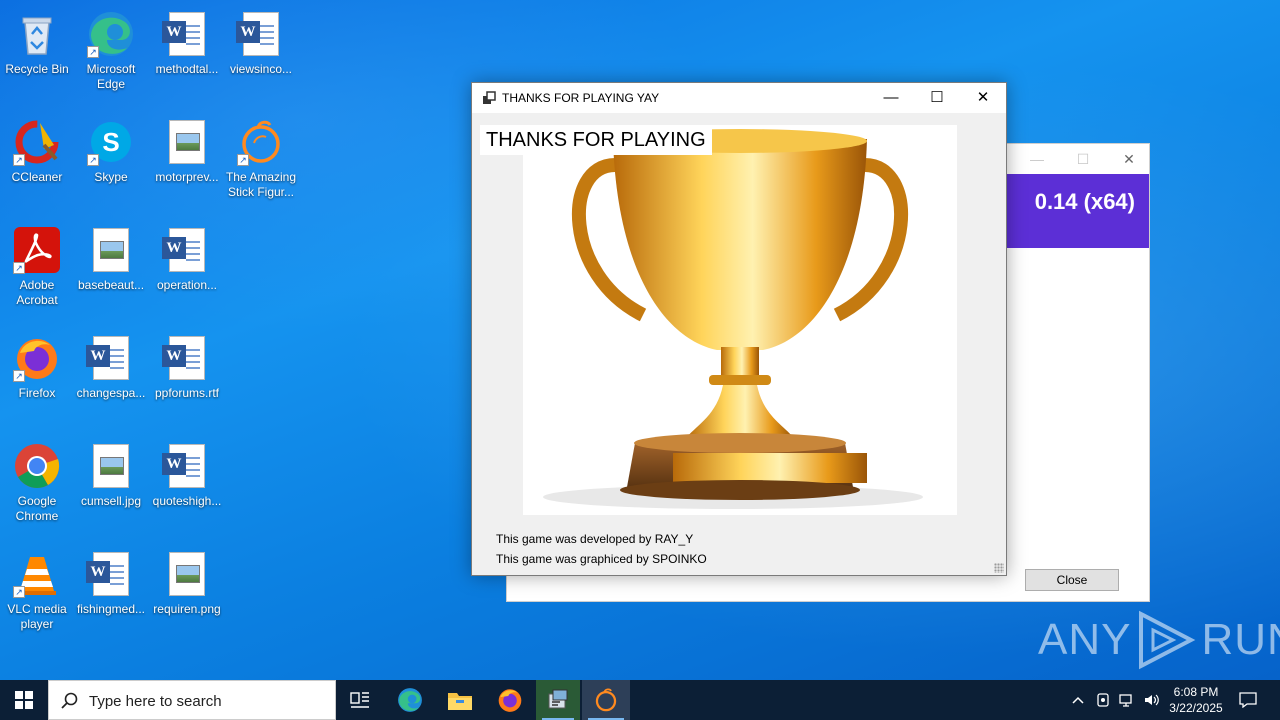  I want to click on chevron-up-icon, so click(1078, 700).